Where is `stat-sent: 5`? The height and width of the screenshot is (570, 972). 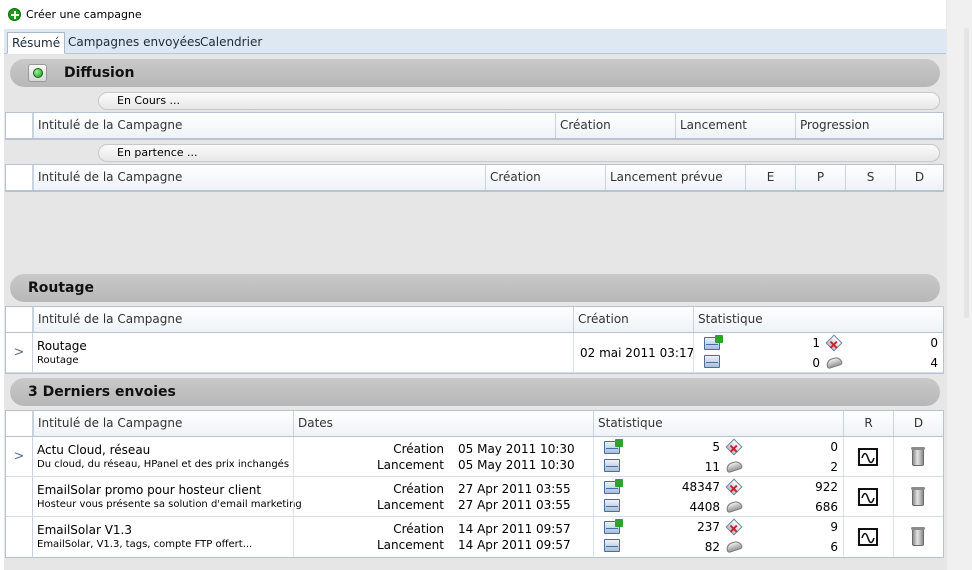 stat-sent: 5 is located at coordinates (716, 447).